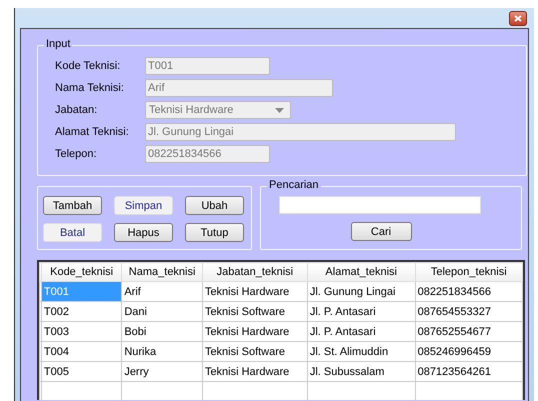  I want to click on table-cell: Arif, so click(162, 292).